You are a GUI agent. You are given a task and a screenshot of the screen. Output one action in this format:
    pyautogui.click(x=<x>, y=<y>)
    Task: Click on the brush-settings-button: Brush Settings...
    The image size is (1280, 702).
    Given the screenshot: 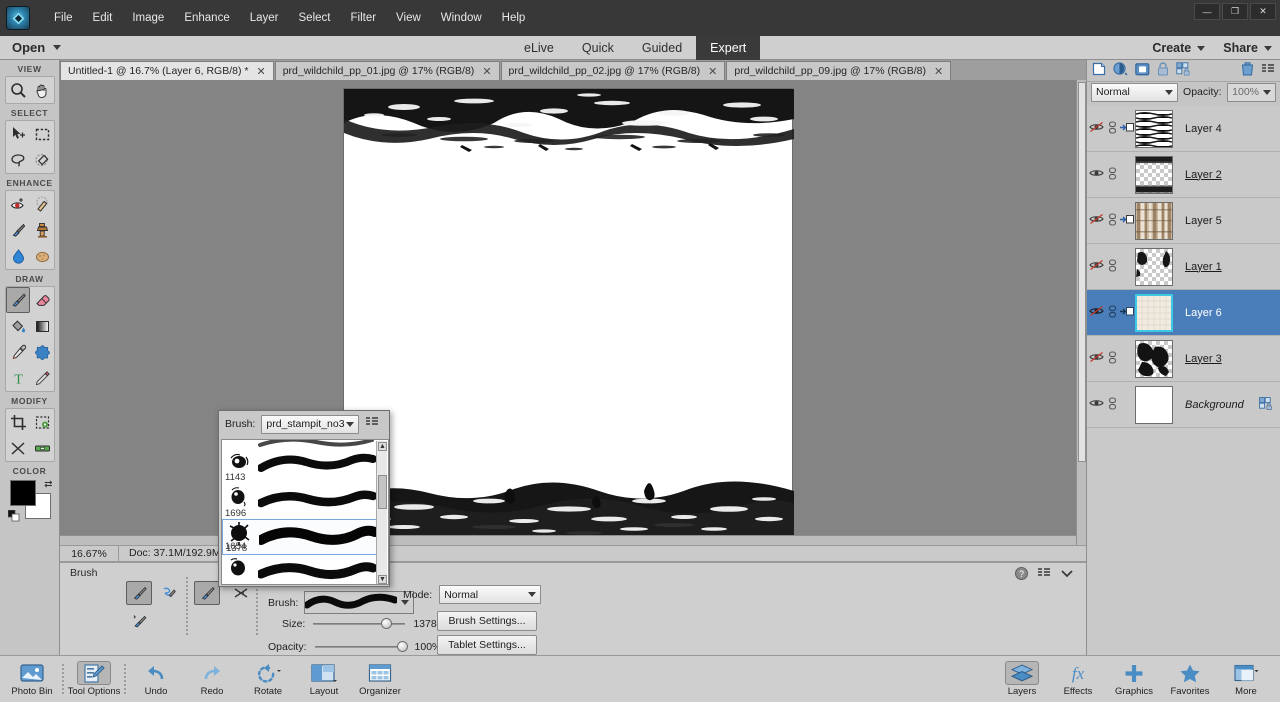 What is the action you would take?
    pyautogui.click(x=487, y=621)
    